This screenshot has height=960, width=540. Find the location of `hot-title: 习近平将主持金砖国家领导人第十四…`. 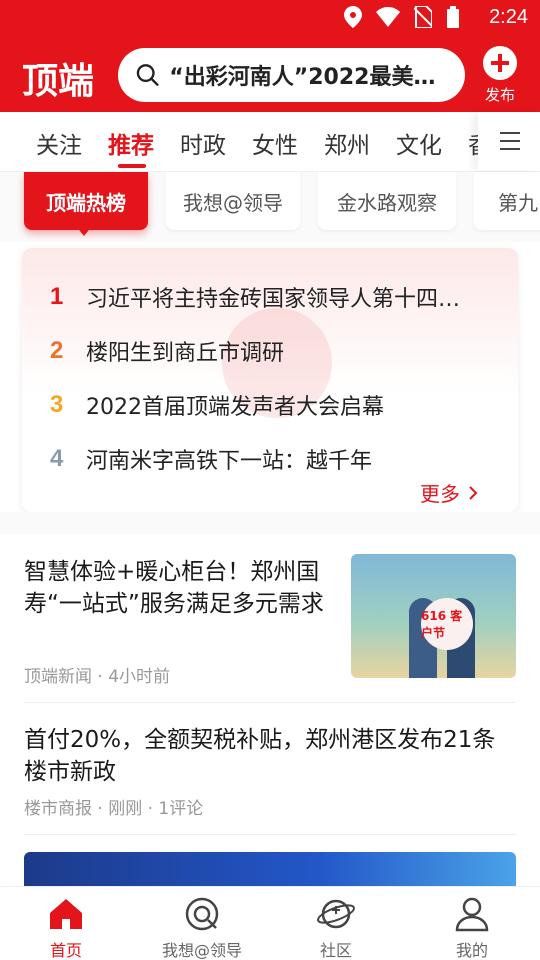

hot-title: 习近平将主持金砖国家领导人第十四… is located at coordinates (273, 299).